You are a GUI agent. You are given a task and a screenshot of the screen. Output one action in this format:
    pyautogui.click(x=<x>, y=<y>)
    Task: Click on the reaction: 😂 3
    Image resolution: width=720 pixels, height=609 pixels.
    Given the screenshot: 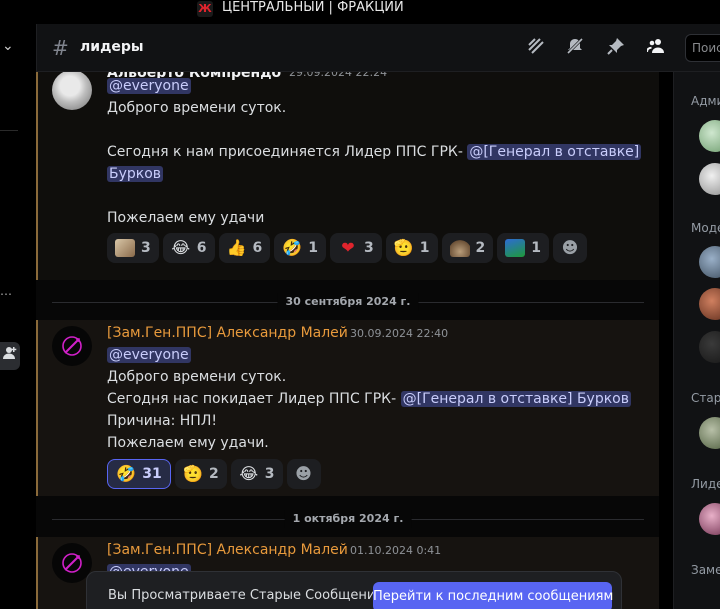 What is the action you would take?
    pyautogui.click(x=256, y=474)
    